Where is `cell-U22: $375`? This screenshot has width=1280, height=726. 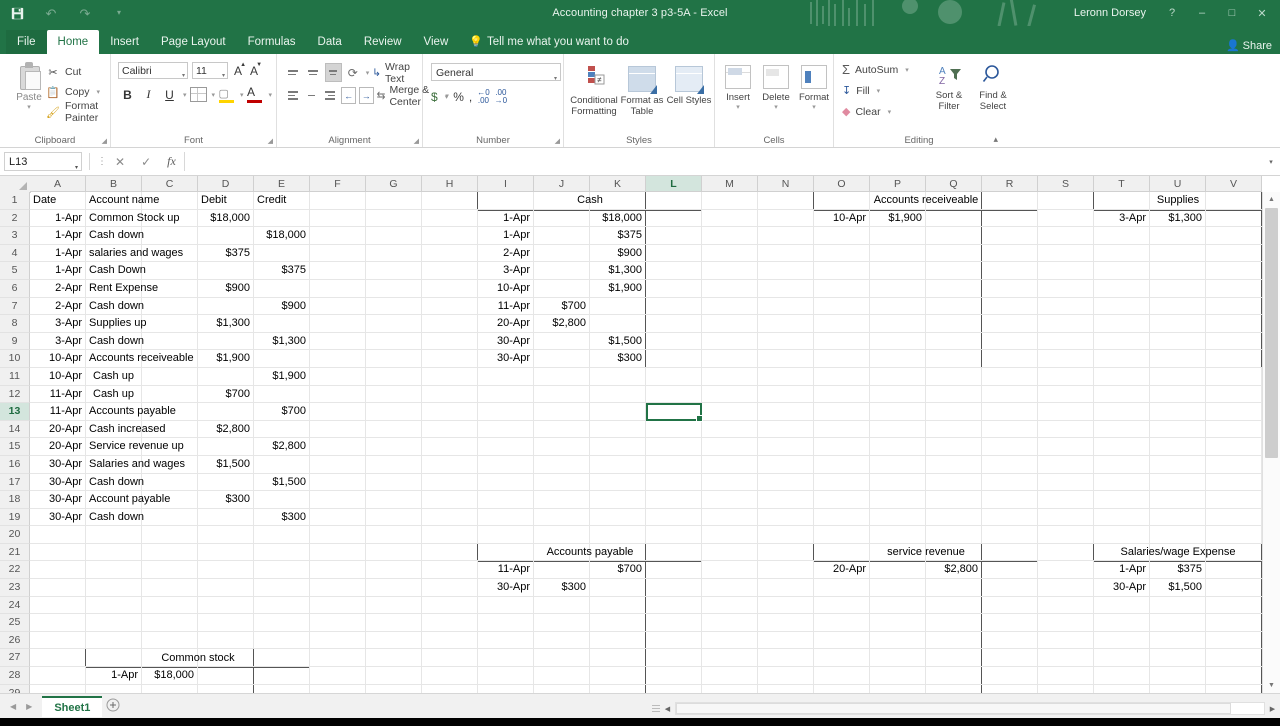 cell-U22: $375 is located at coordinates (1178, 570).